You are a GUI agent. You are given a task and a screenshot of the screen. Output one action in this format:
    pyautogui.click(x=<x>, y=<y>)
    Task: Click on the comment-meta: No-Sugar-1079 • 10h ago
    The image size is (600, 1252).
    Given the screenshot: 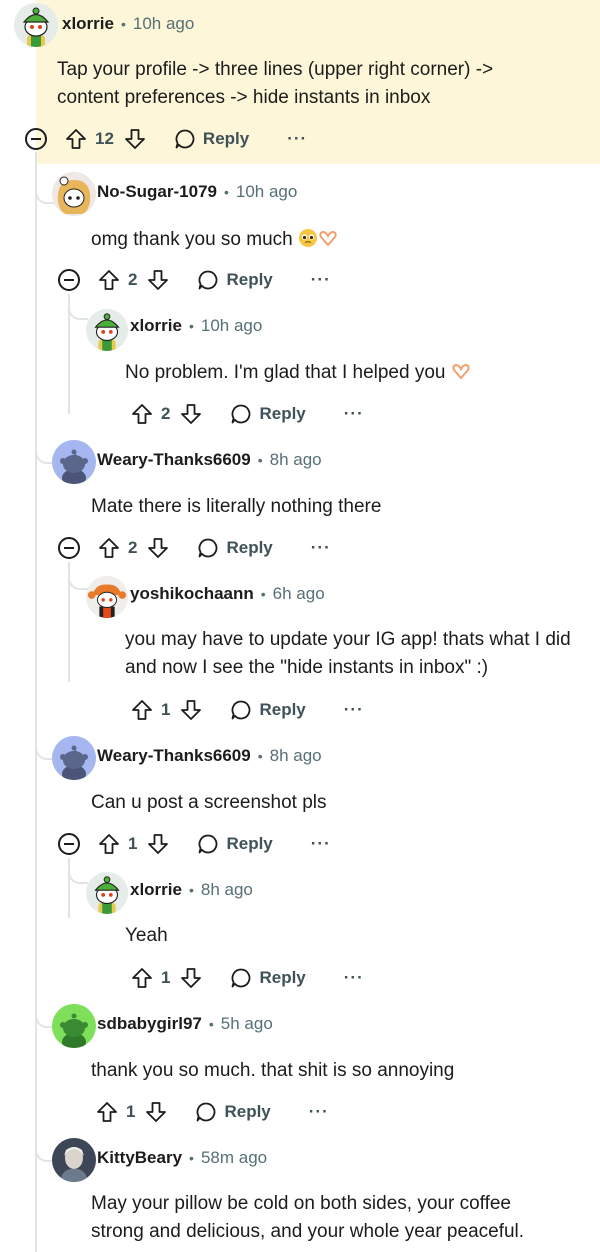 What is the action you would take?
    pyautogui.click(x=197, y=192)
    